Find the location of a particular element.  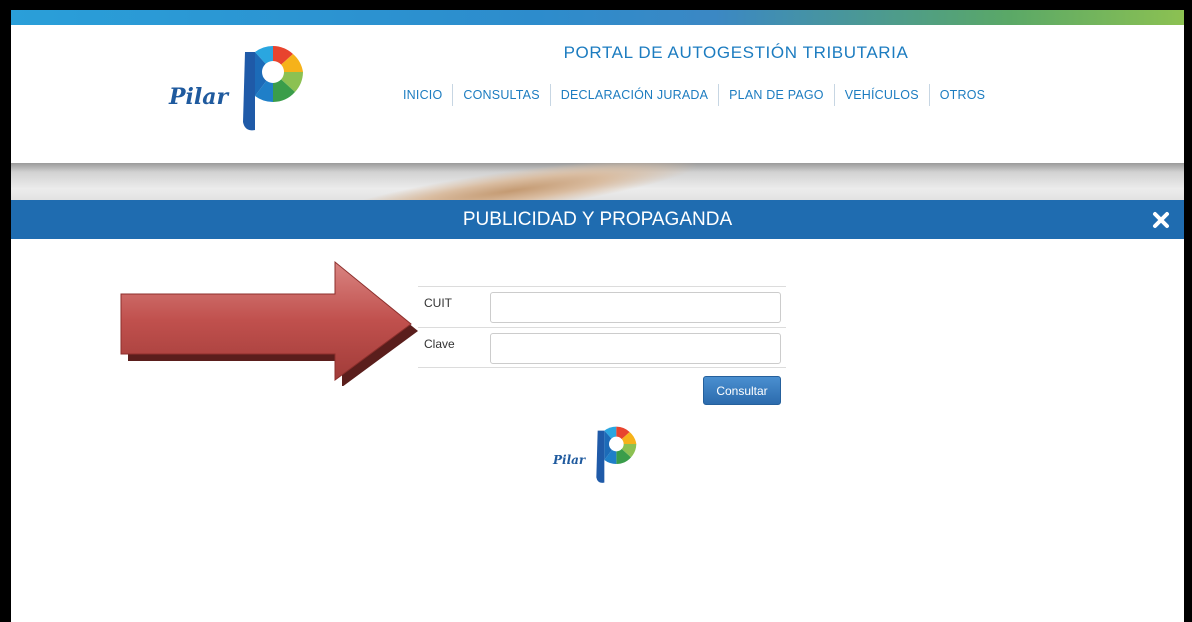

footer-pilar-logo: Pilar is located at coordinates (598, 454).